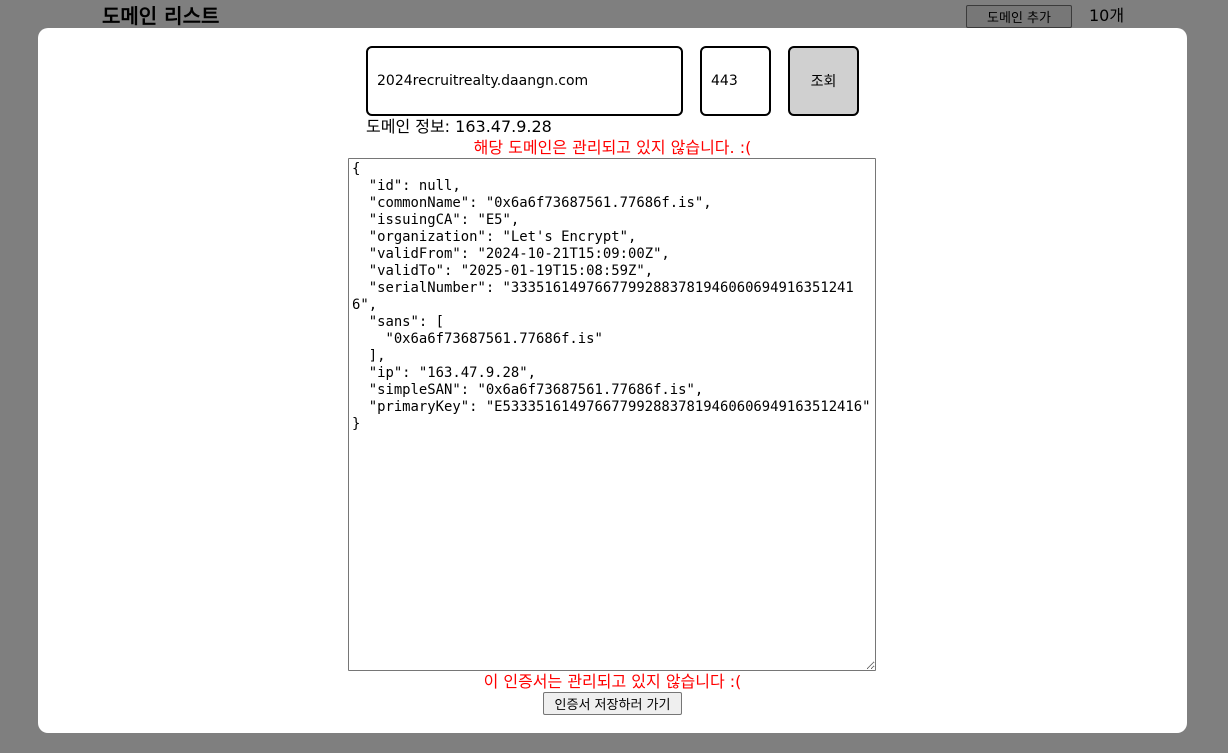 This screenshot has height=753, width=1228. What do you see at coordinates (612, 147) in the screenshot?
I see `domain-unmanaged-warning: 해당 도메인은 관리되고 있지 않습니다. :(` at bounding box center [612, 147].